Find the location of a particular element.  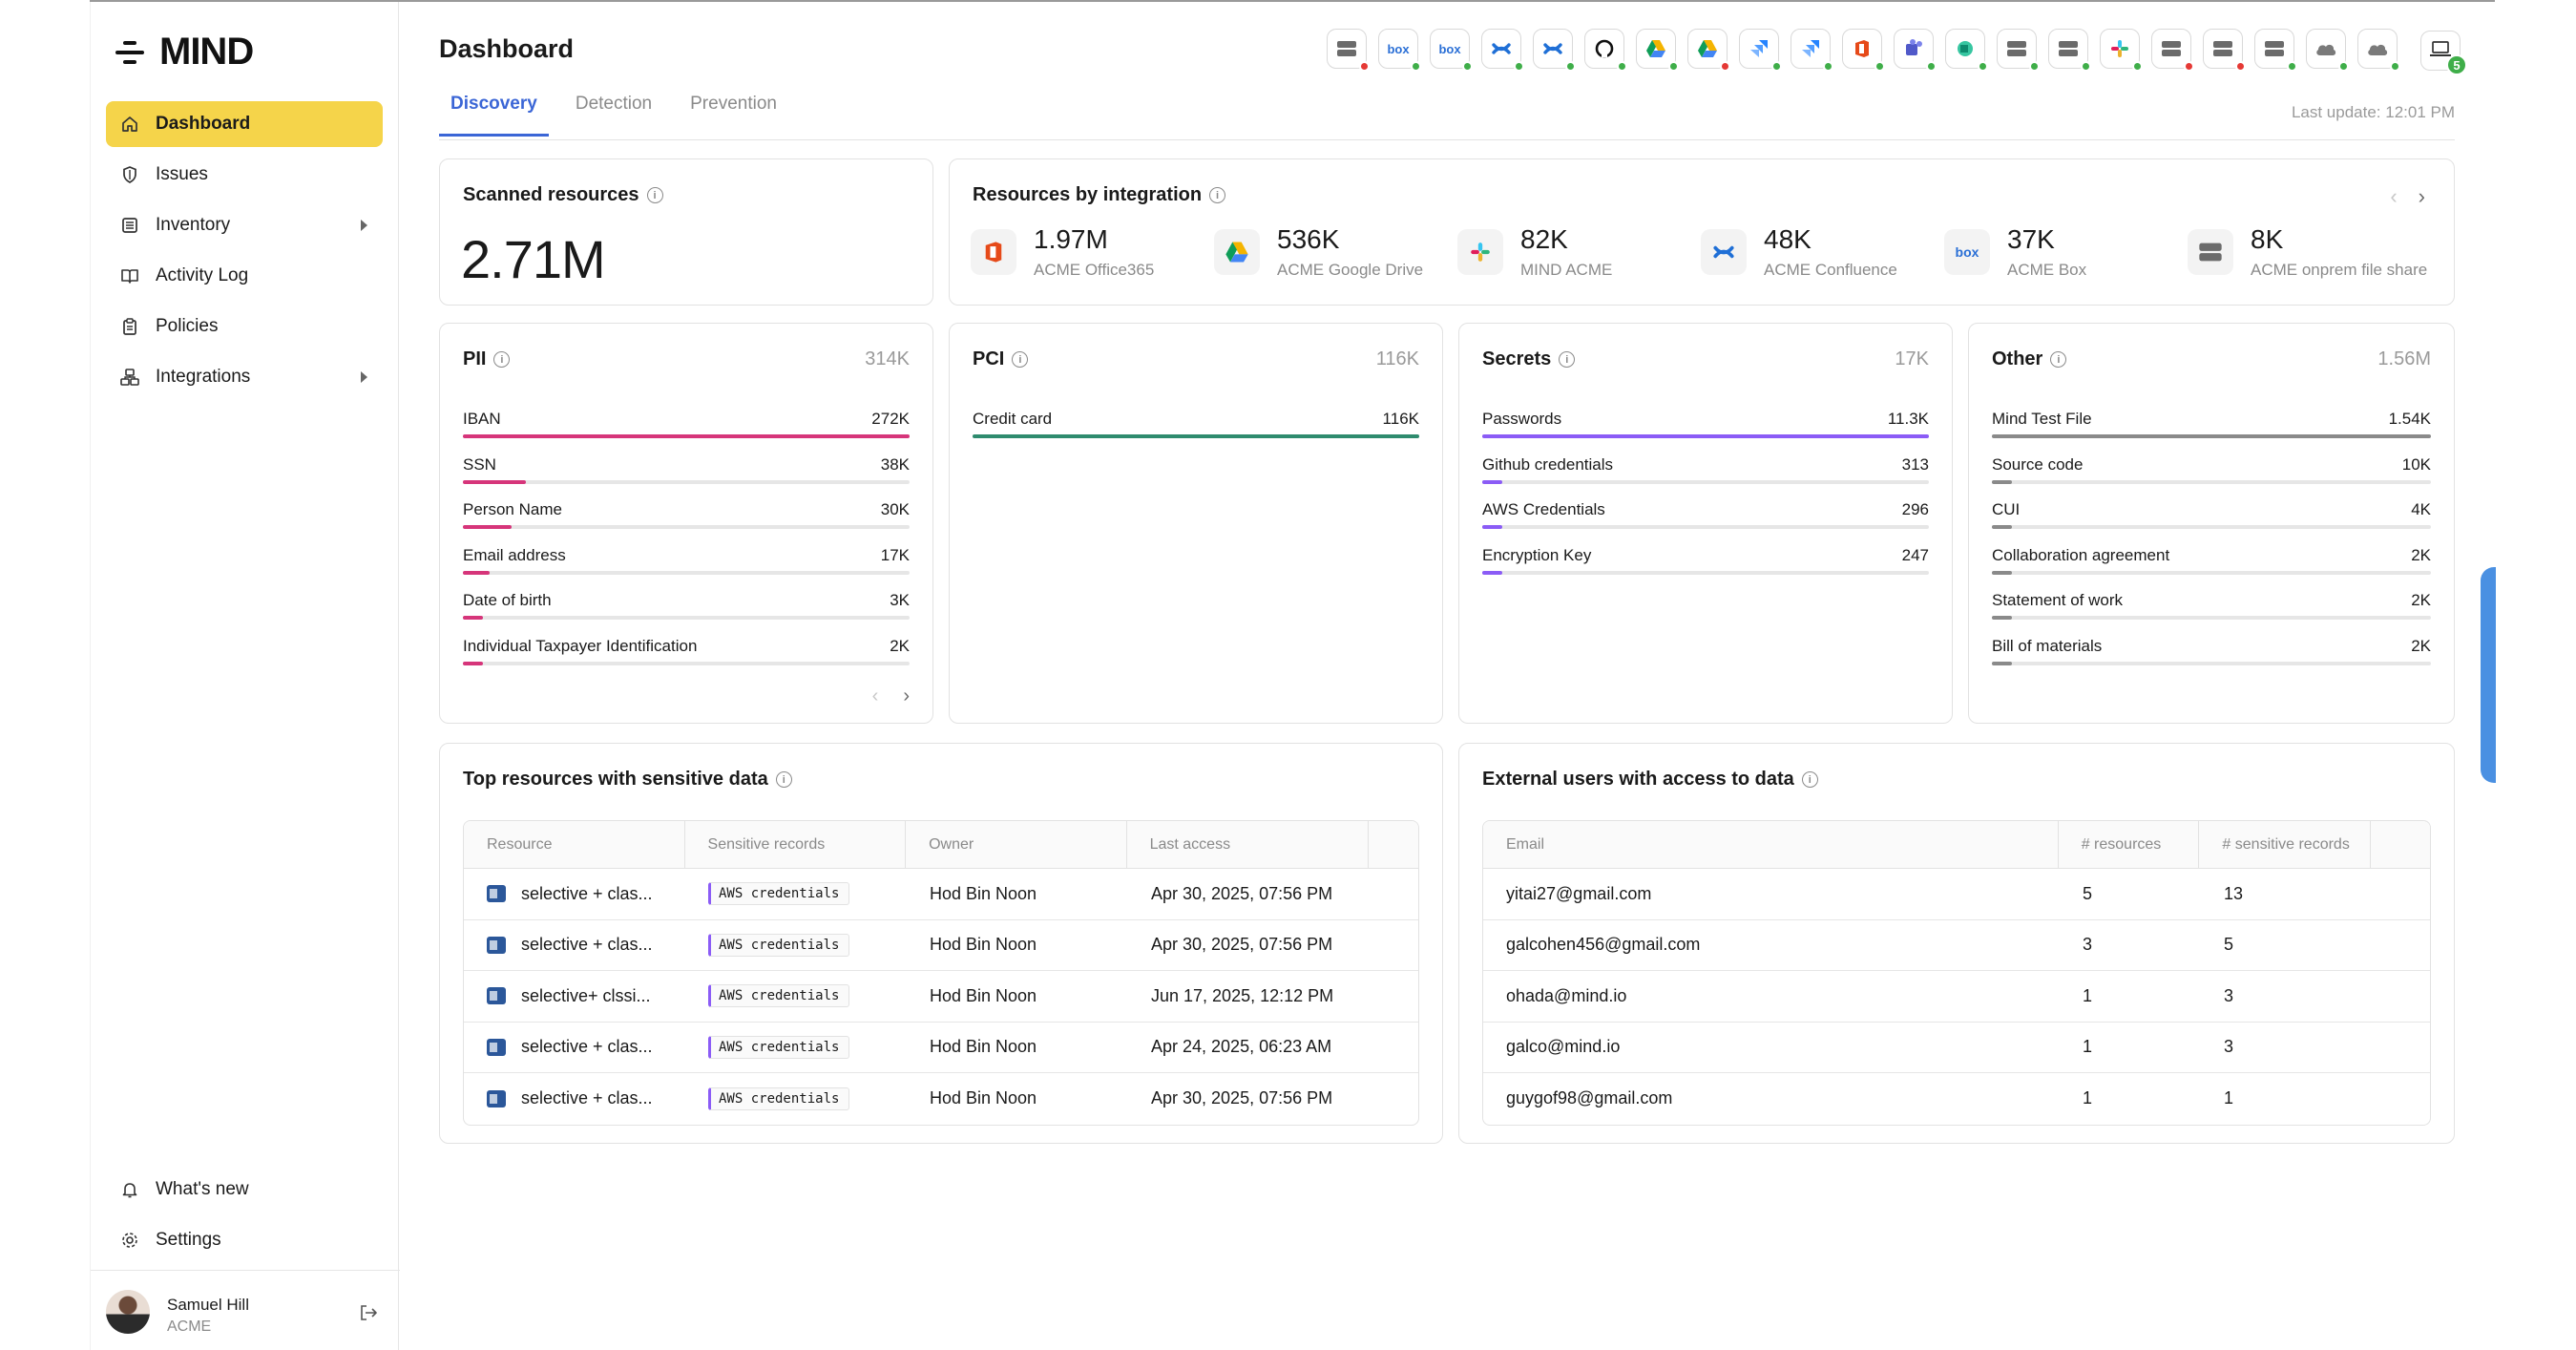

integration-item: 82K MIND ACME is located at coordinates (1579, 252).